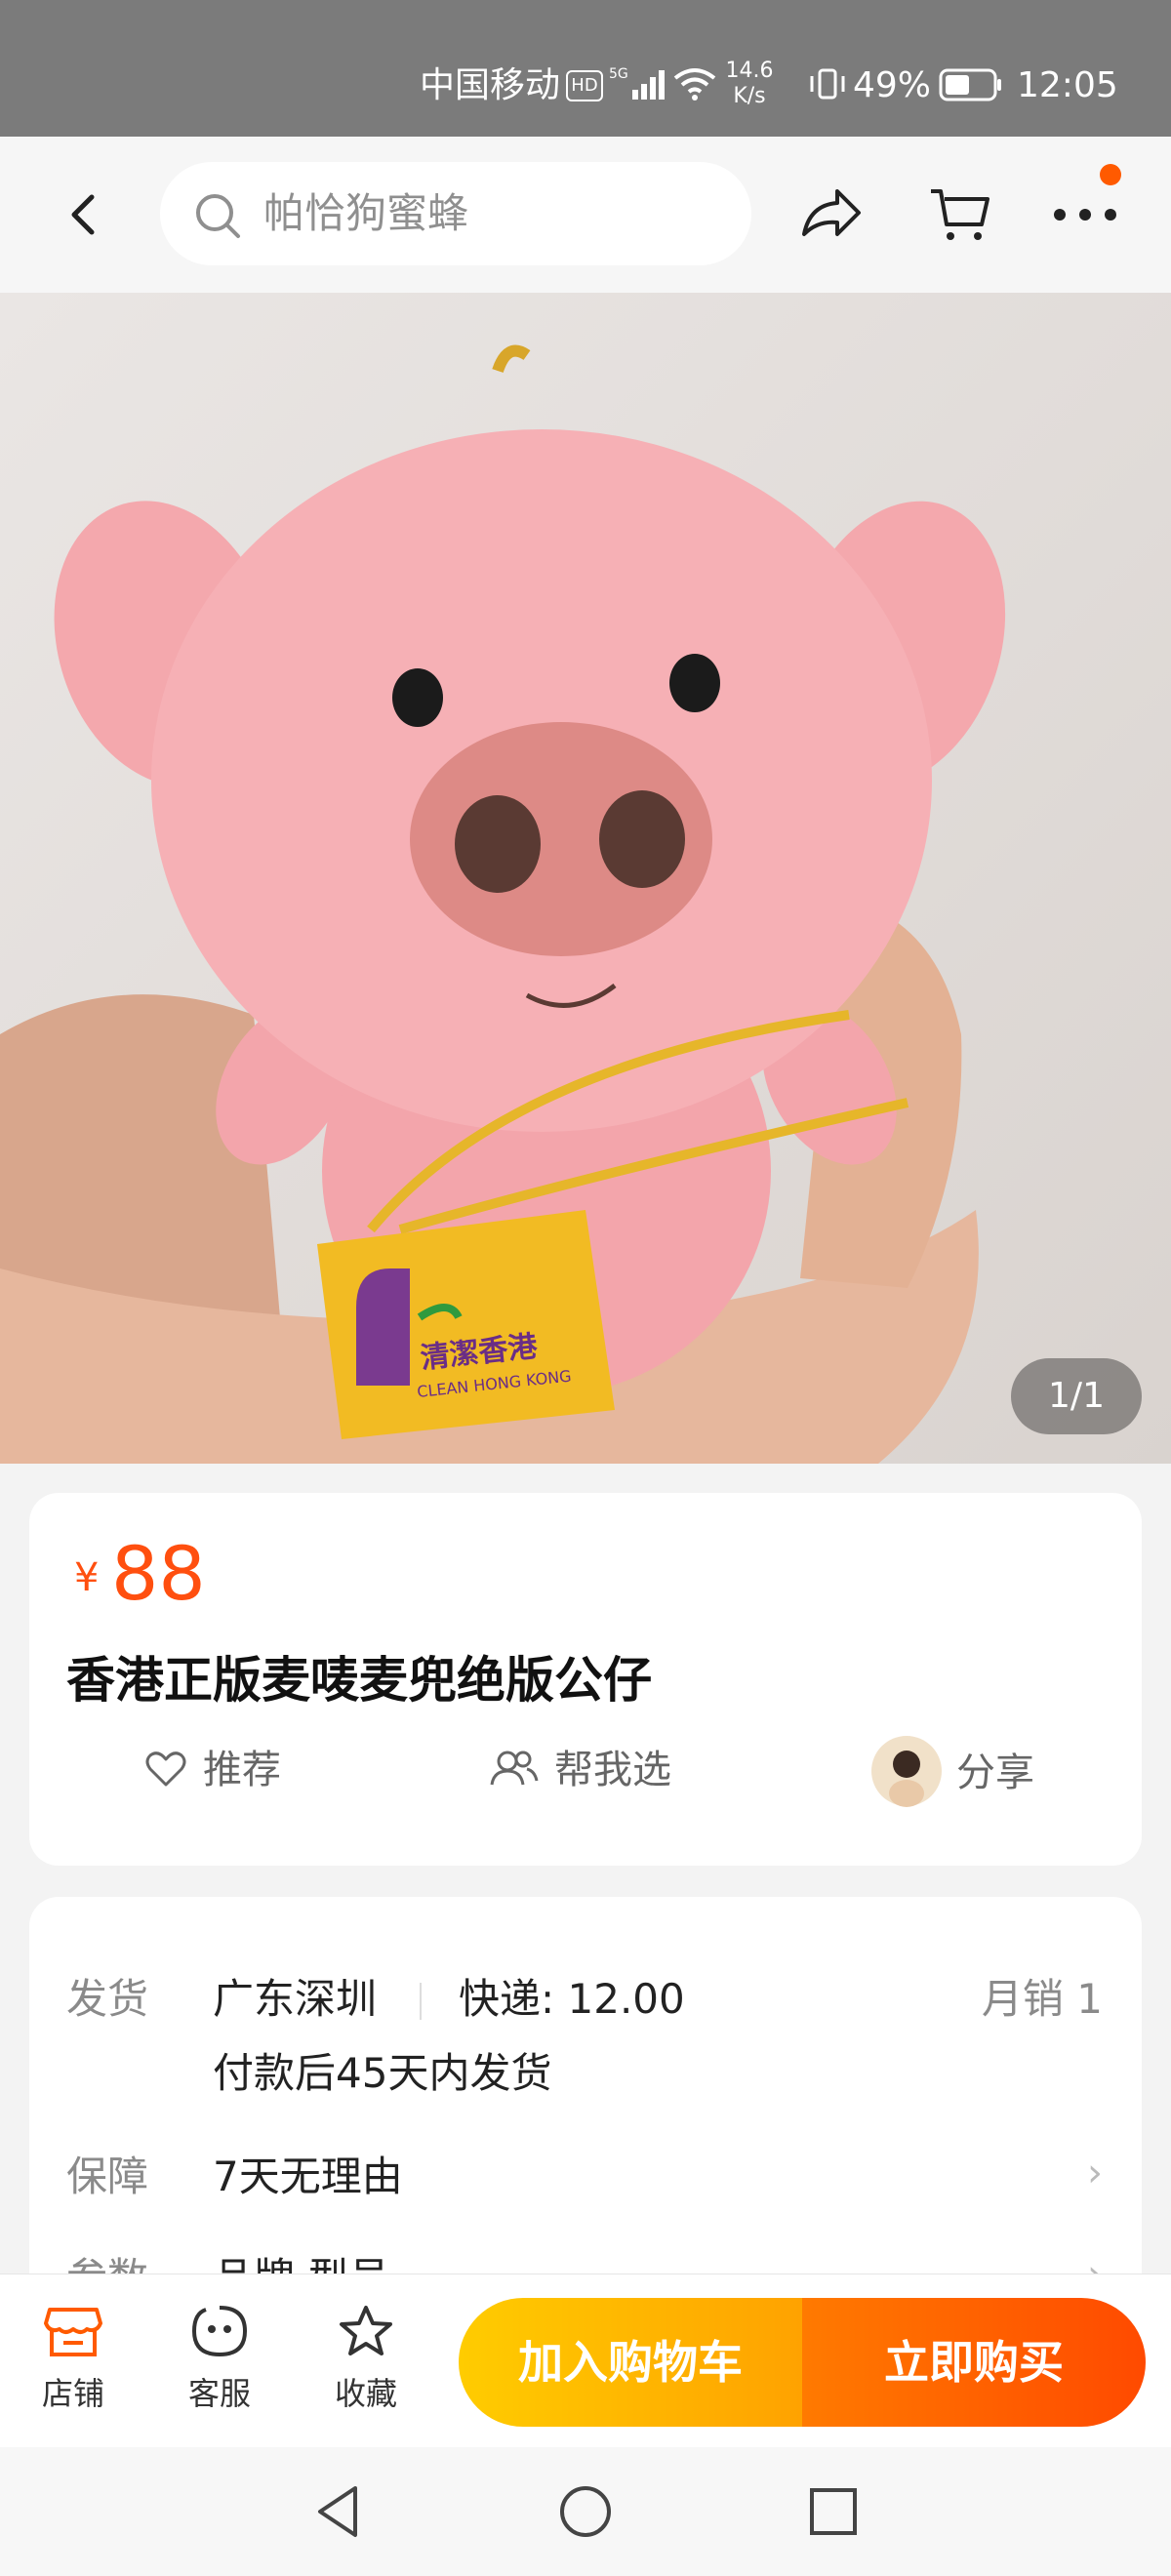  I want to click on currency-symbol: ¥, so click(87, 1577).